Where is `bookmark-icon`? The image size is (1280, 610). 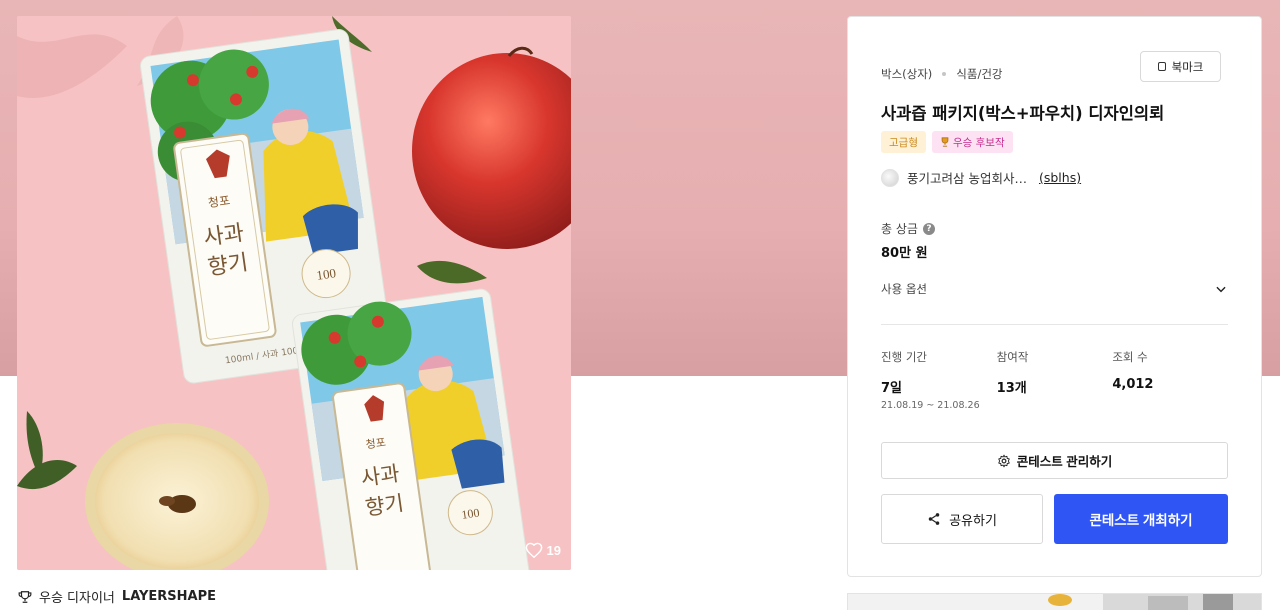
bookmark-icon is located at coordinates (1161, 66).